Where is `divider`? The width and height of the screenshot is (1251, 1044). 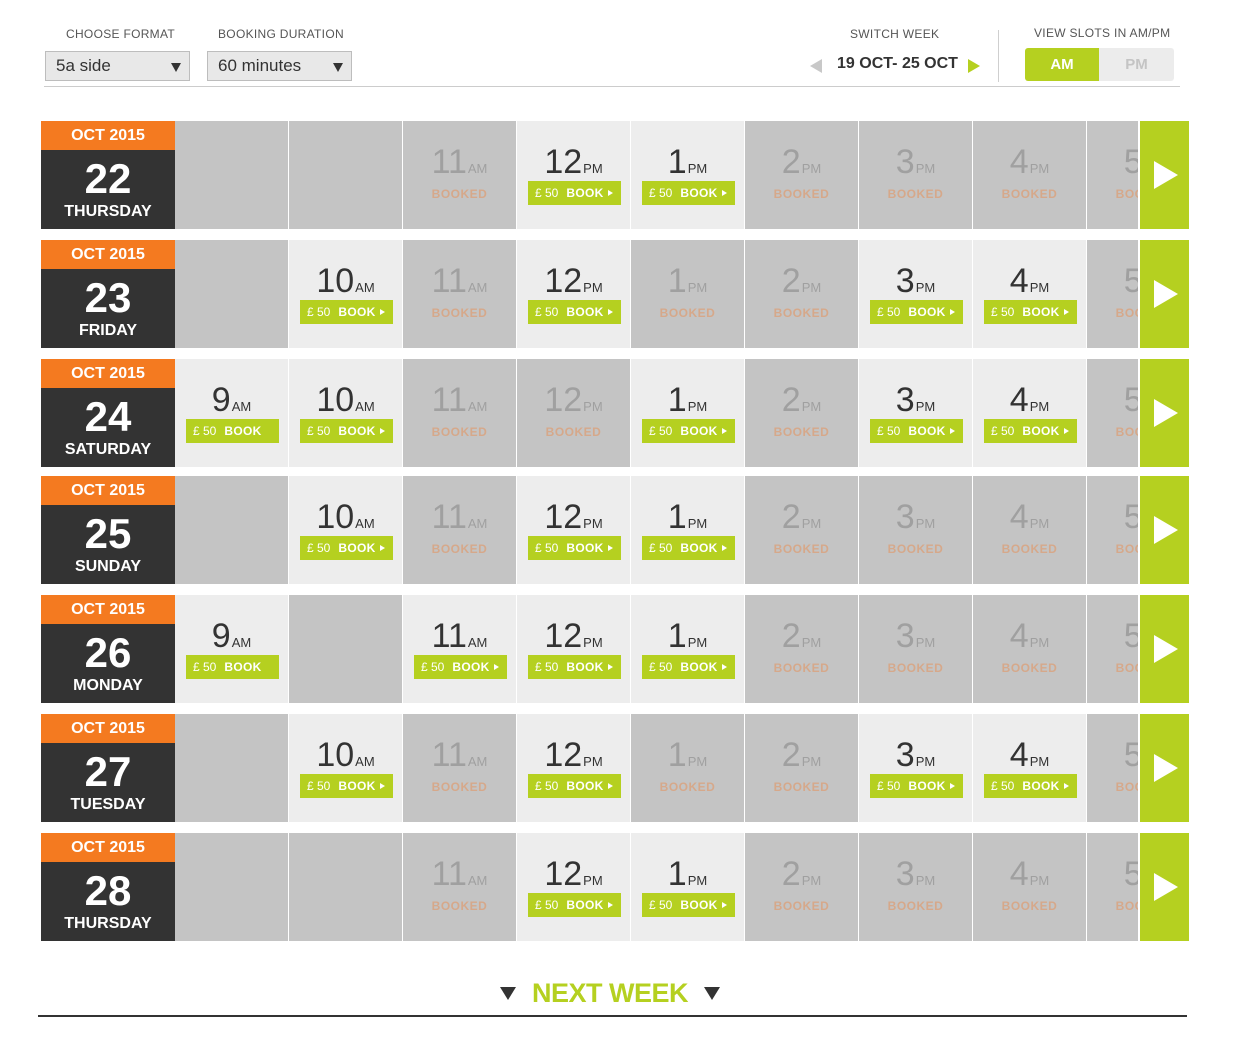 divider is located at coordinates (998, 56).